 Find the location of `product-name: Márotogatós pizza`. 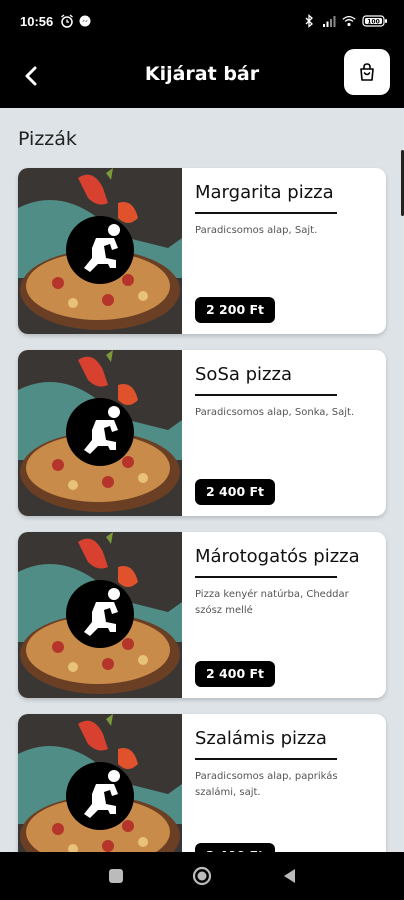

product-name: Márotogatós pizza is located at coordinates (277, 556).